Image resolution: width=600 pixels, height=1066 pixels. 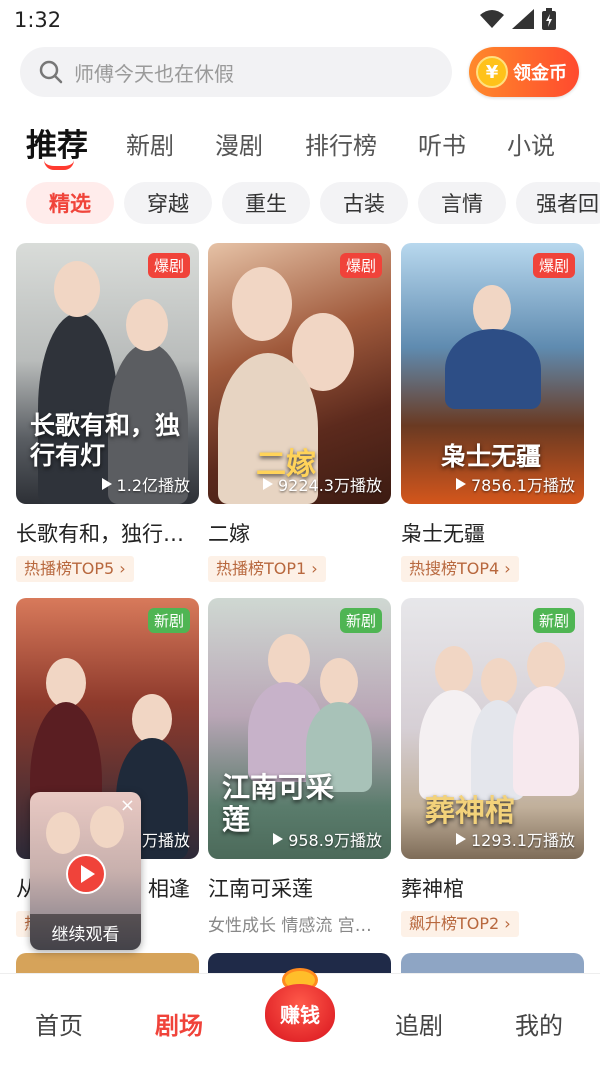 What do you see at coordinates (322, 484) in the screenshot?
I see `play-count: 9224.3万播放` at bounding box center [322, 484].